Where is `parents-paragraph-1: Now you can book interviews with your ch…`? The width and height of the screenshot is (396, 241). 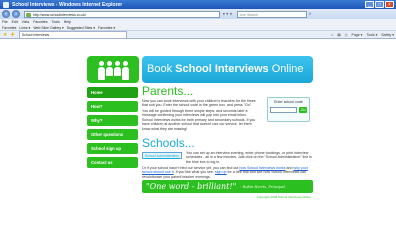
parents-paragraph-1: Now you can book interviews with your ch… is located at coordinates (199, 103).